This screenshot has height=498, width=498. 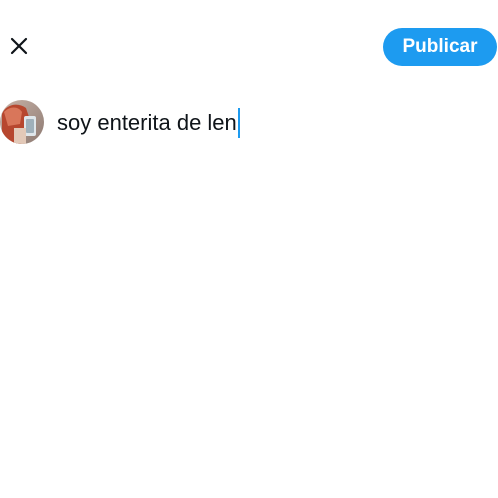 I want to click on avatar, so click(x=22, y=122).